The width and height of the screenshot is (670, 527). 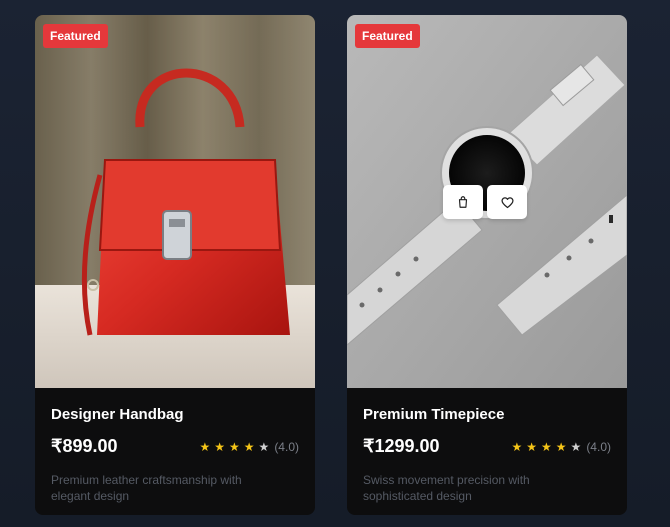 What do you see at coordinates (487, 414) in the screenshot?
I see `product-name: Premium Timepiece` at bounding box center [487, 414].